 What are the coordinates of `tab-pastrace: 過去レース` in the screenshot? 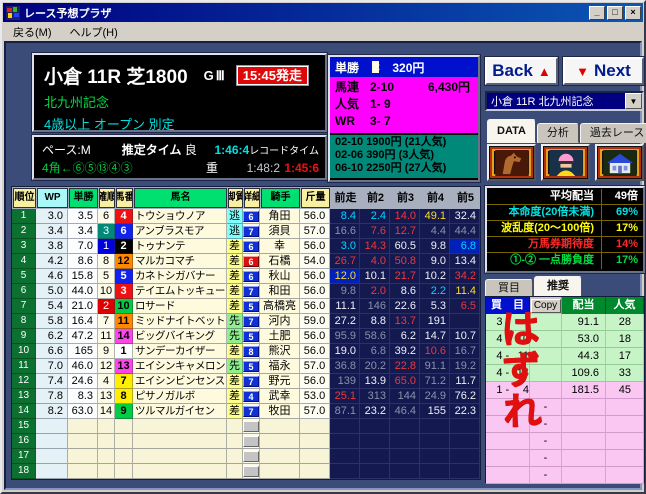 It's located at (612, 133).